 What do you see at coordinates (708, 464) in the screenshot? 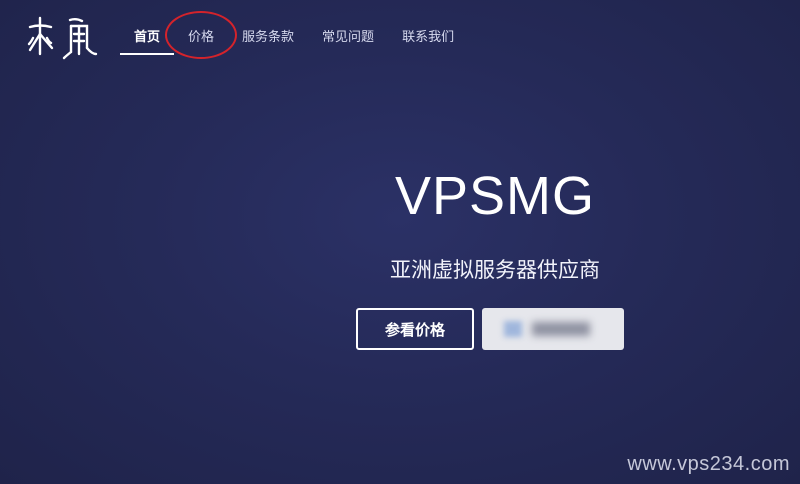
I see `watermark: www.vps234.com` at bounding box center [708, 464].